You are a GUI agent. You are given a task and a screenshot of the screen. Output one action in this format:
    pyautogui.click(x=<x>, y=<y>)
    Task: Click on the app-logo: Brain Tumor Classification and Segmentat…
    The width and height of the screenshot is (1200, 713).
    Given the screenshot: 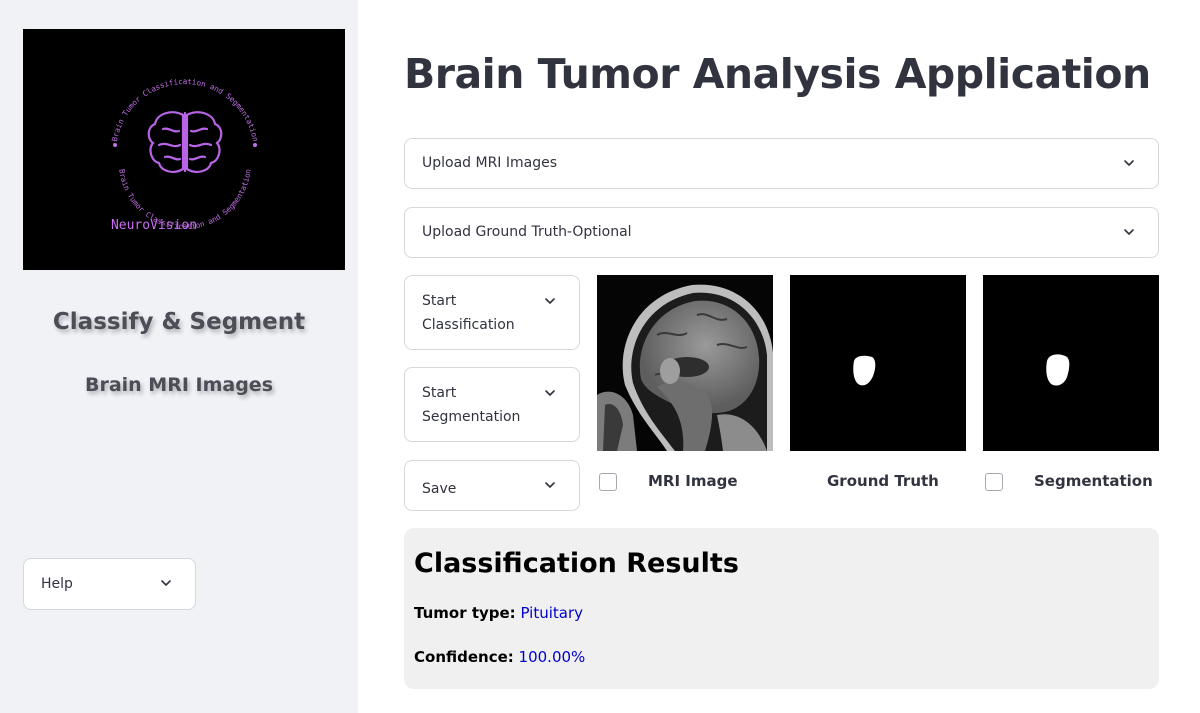 What is the action you would take?
    pyautogui.click(x=184, y=149)
    